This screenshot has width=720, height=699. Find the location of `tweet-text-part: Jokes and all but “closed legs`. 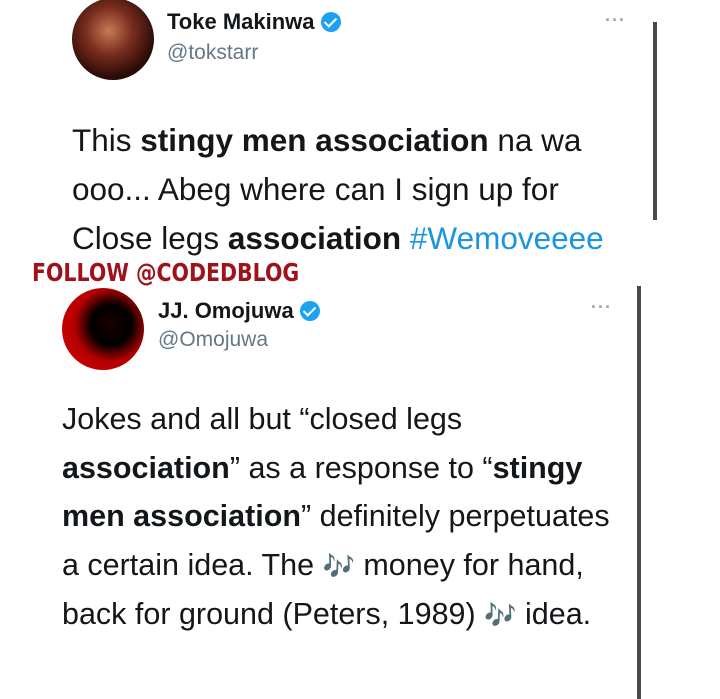

tweet-text-part: Jokes and all but “closed legs is located at coordinates (262, 419).